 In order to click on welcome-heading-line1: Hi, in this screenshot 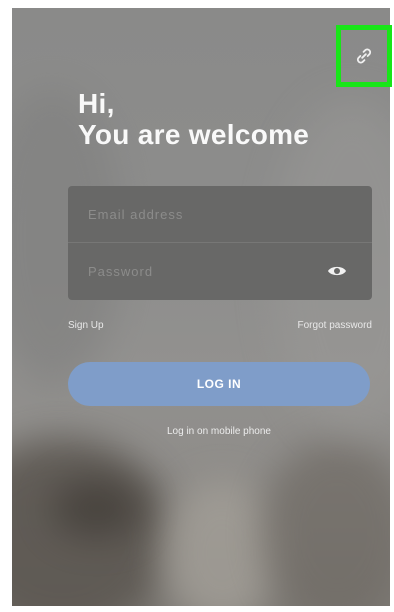, I will do `click(96, 103)`.